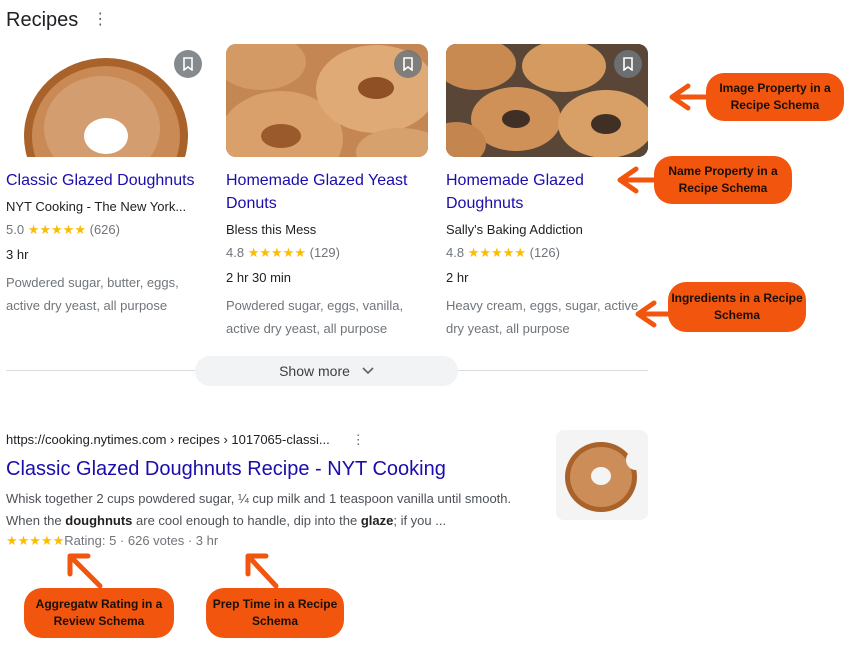  Describe the element at coordinates (99, 613) in the screenshot. I see `callout-aggregate-rating: Aggregatw Rating in a Review Schema` at that location.